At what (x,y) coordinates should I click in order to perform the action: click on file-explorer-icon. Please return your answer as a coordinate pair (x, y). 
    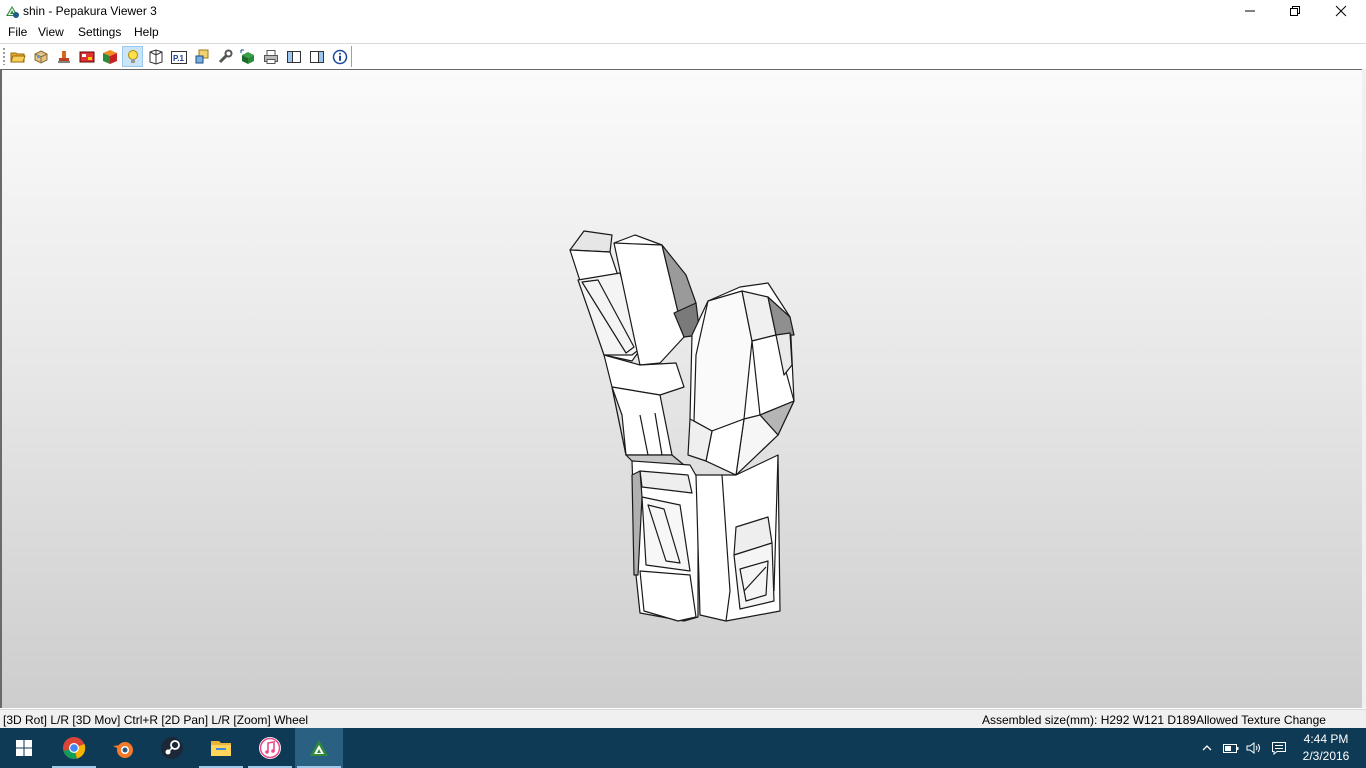
    Looking at the image, I should click on (221, 748).